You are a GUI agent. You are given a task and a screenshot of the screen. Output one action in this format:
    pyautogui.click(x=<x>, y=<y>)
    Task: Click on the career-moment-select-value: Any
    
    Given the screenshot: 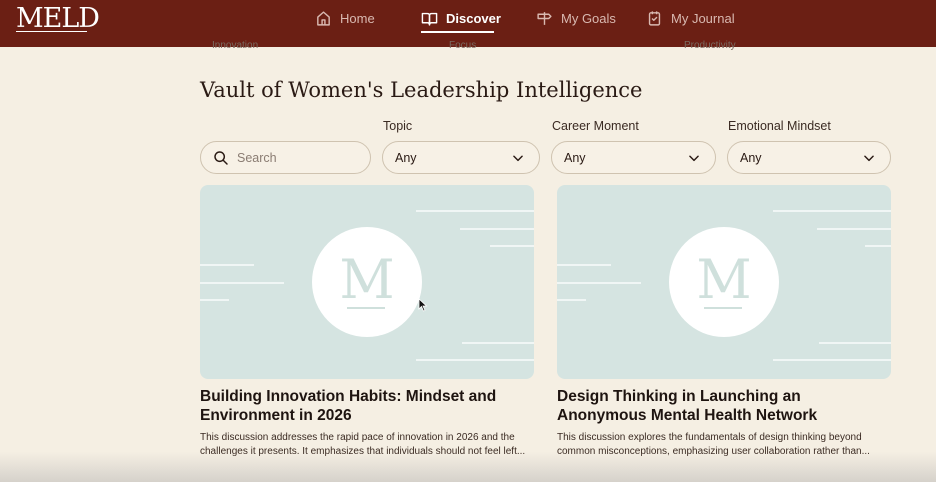 What is the action you would take?
    pyautogui.click(x=575, y=157)
    